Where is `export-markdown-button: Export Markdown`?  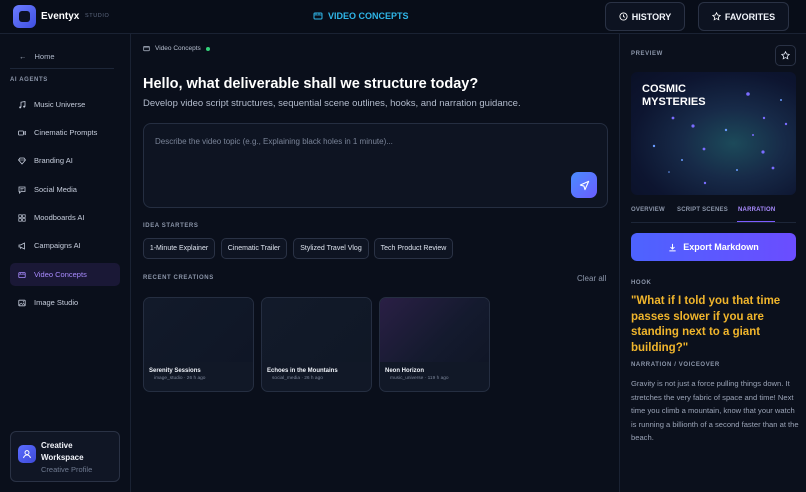 export-markdown-button: Export Markdown is located at coordinates (713, 247).